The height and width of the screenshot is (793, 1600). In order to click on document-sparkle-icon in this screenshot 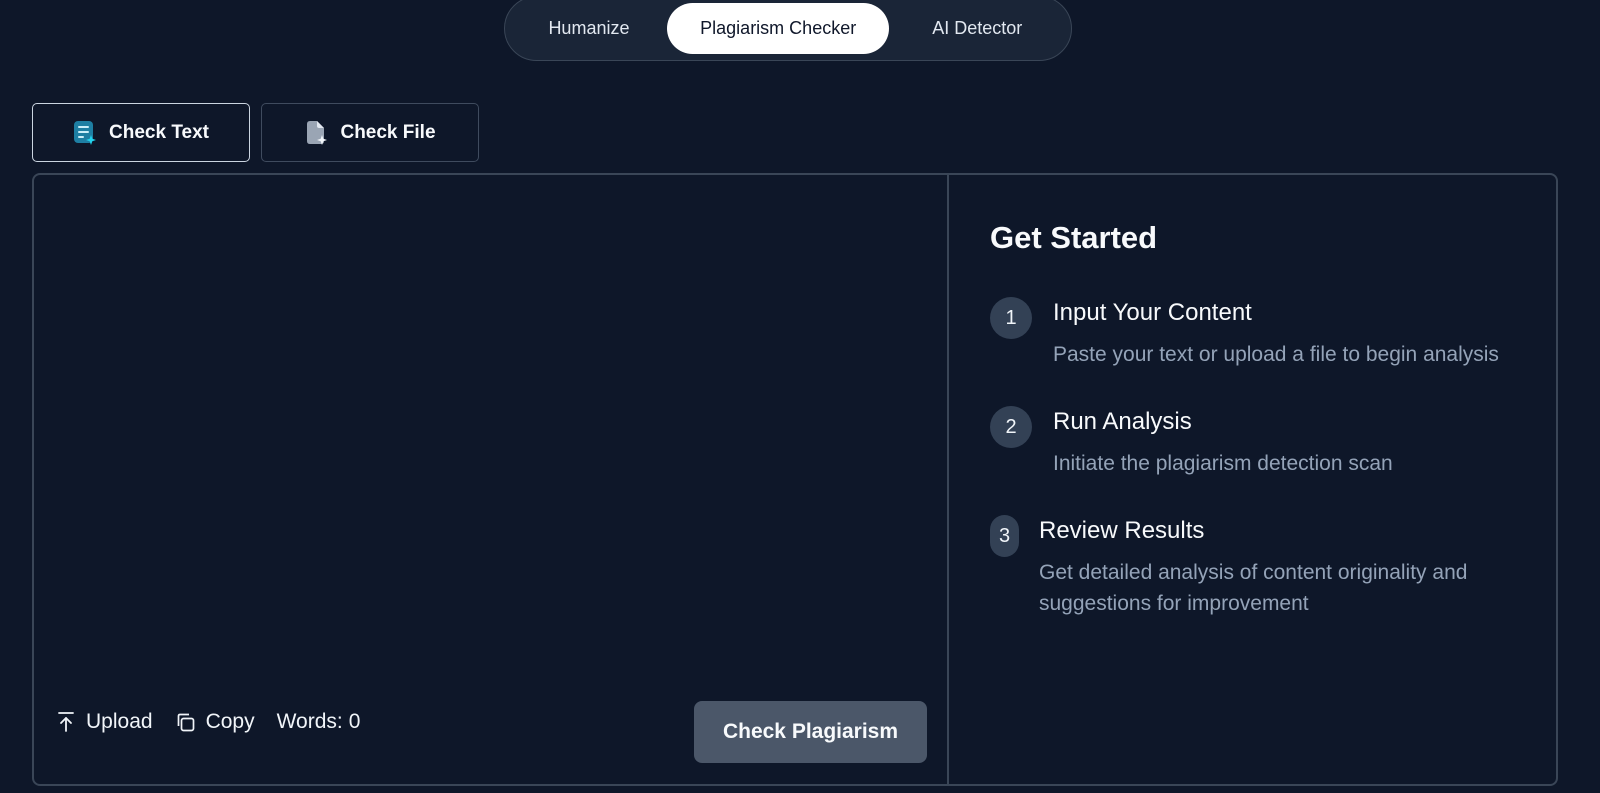, I will do `click(85, 133)`.